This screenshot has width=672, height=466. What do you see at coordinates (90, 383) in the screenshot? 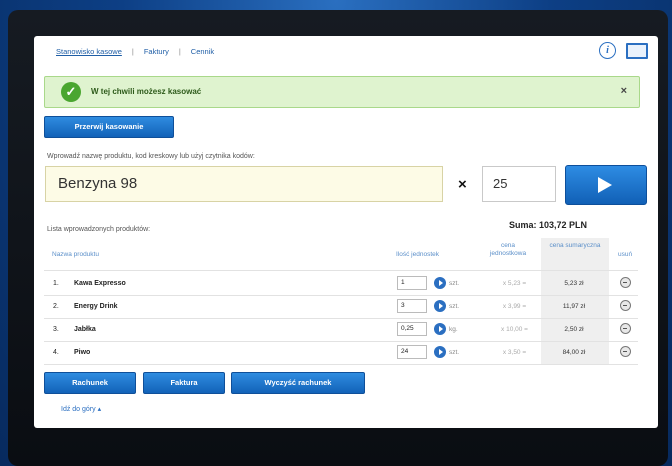
I see `receipt-button: Rachunek` at bounding box center [90, 383].